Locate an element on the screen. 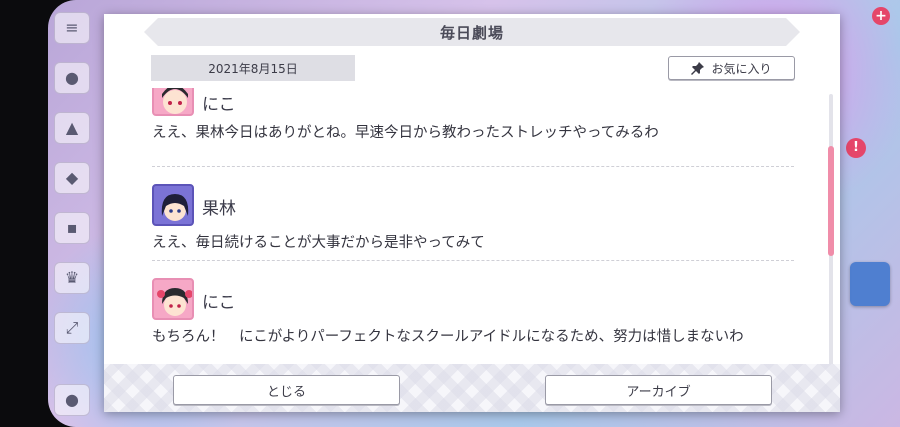 This screenshot has height=427, width=900. plus-icon: + is located at coordinates (881, 16).